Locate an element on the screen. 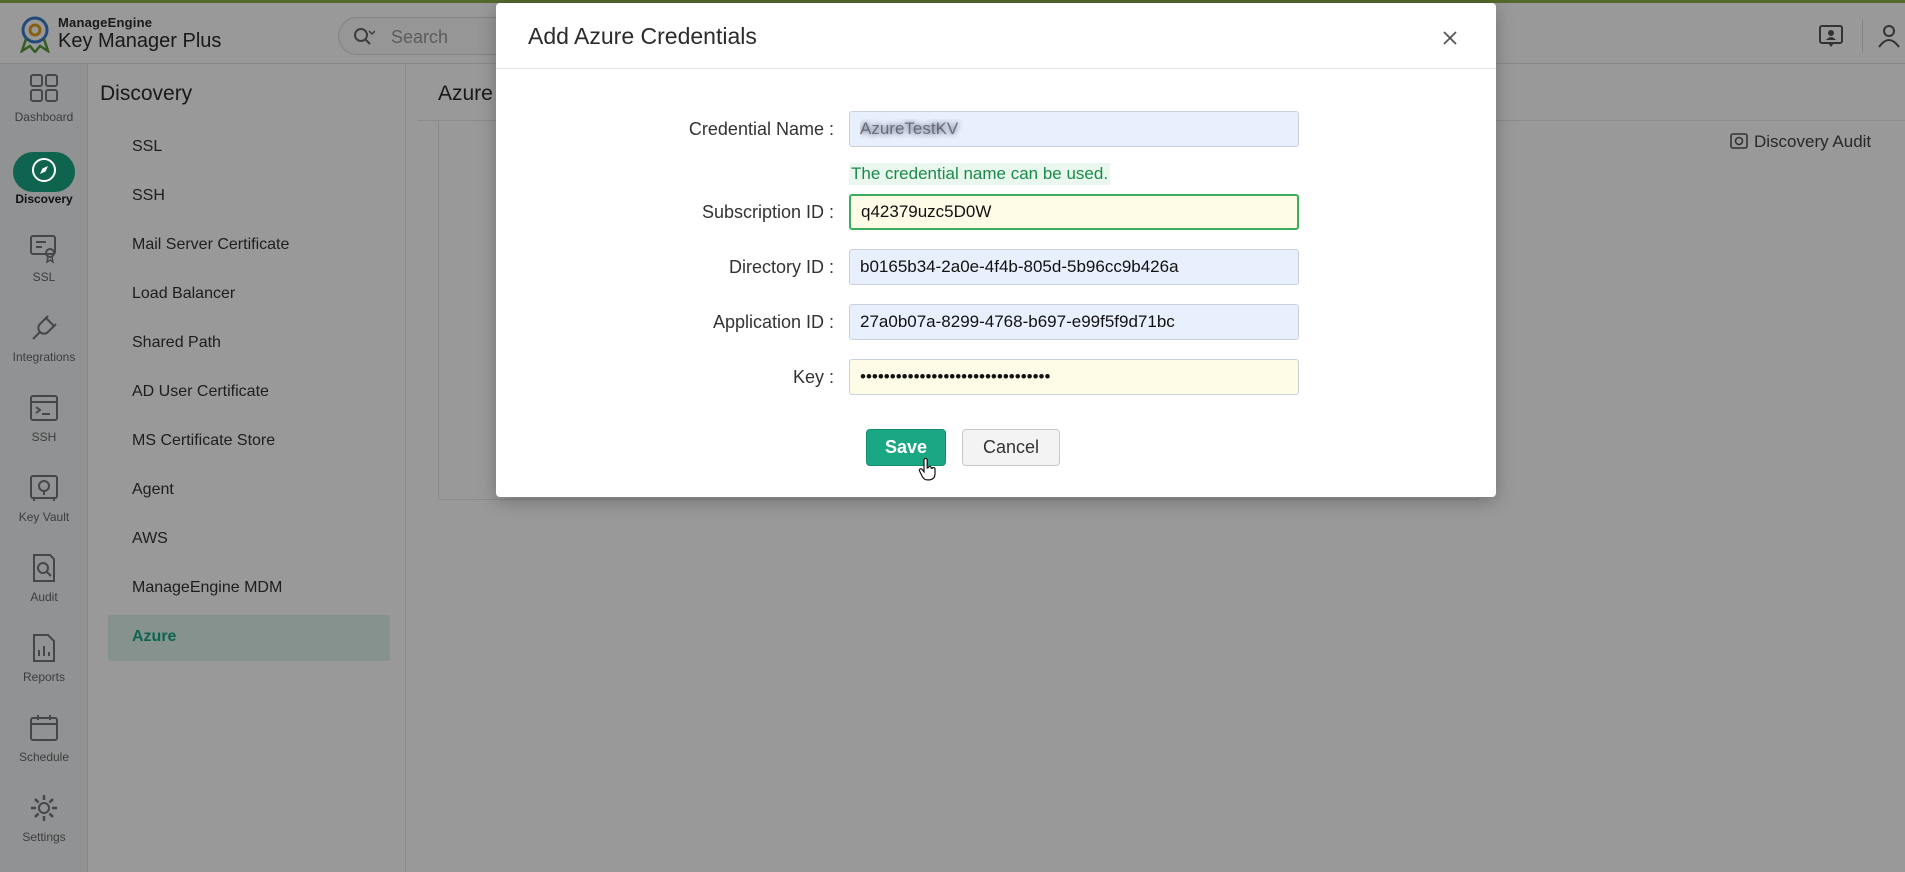 This screenshot has height=872, width=1905. credential-name-valid-hint: The credential name can be used. is located at coordinates (980, 174).